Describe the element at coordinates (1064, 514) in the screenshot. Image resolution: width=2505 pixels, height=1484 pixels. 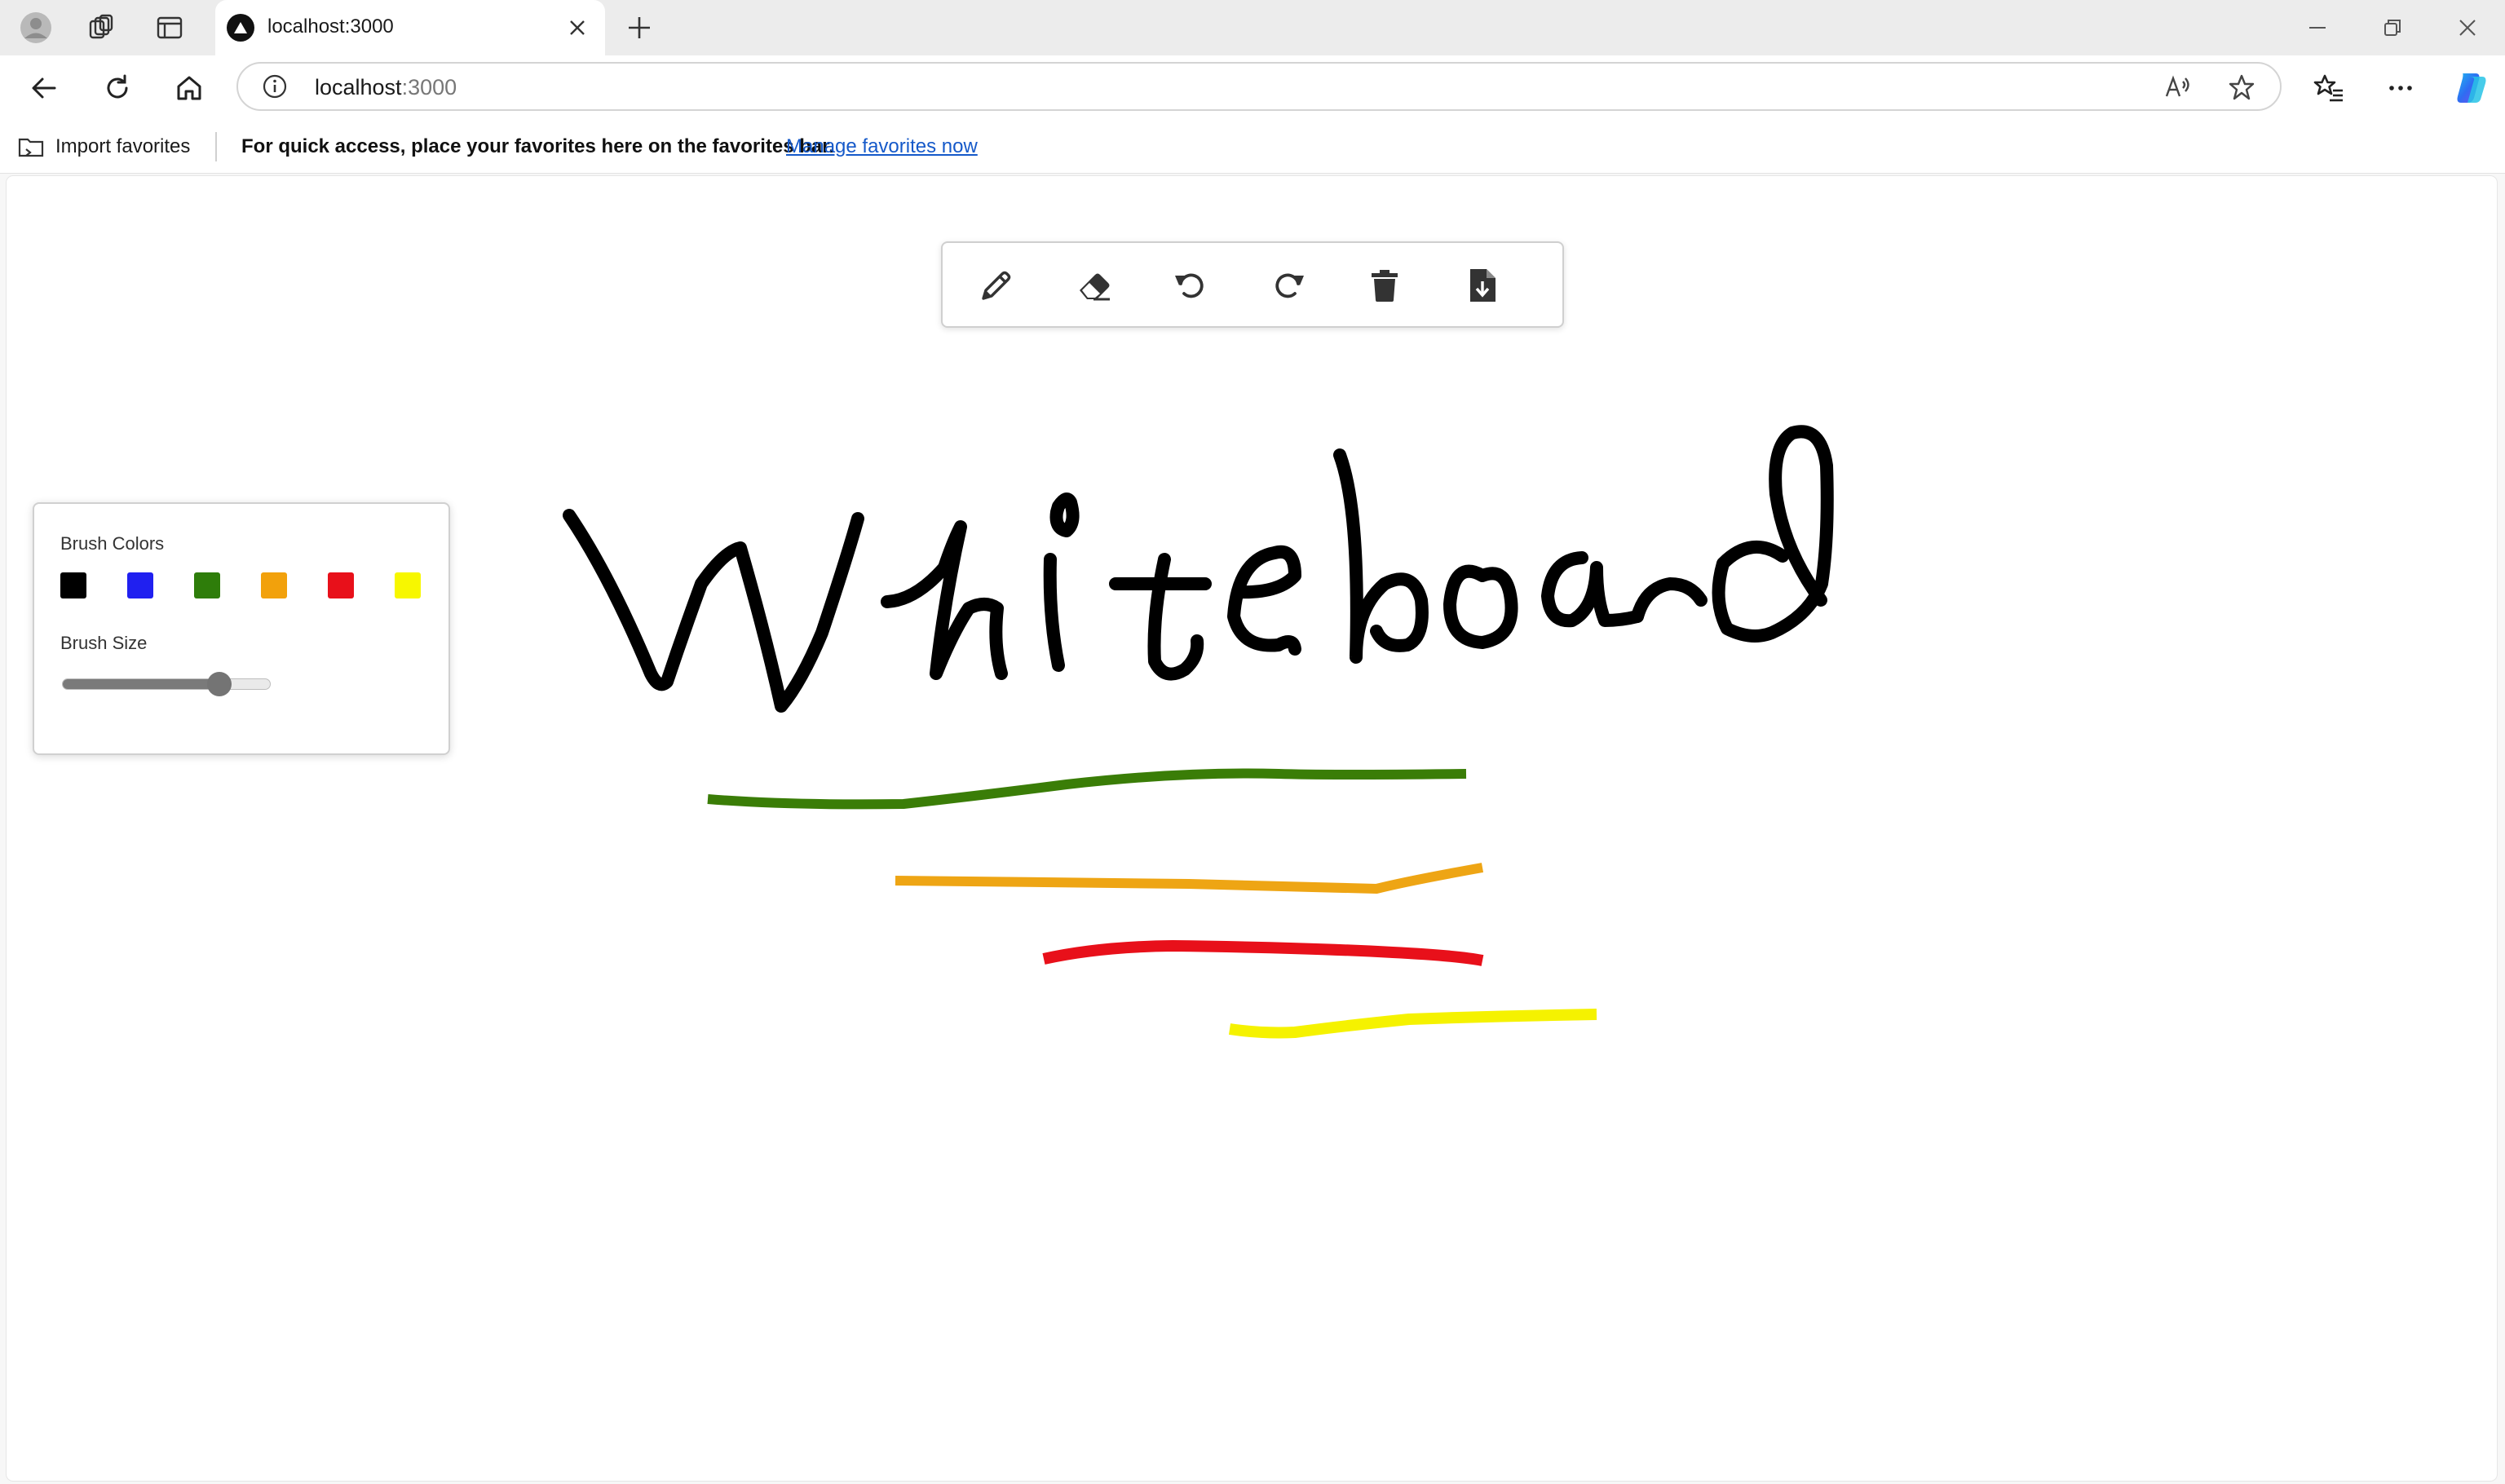
I see `stroke-letter-i-dot` at that location.